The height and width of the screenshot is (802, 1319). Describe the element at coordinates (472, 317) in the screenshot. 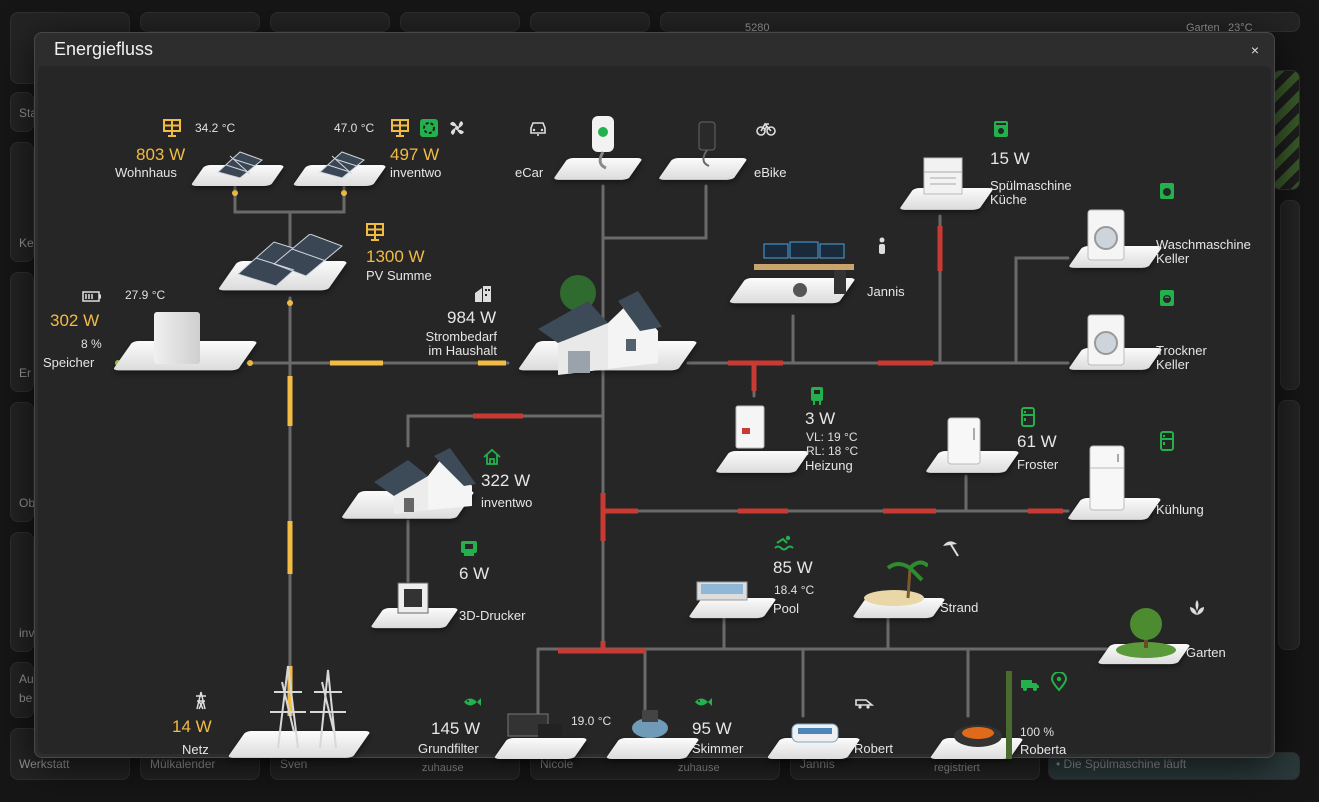

I see `haushalt-power: 984 W` at that location.